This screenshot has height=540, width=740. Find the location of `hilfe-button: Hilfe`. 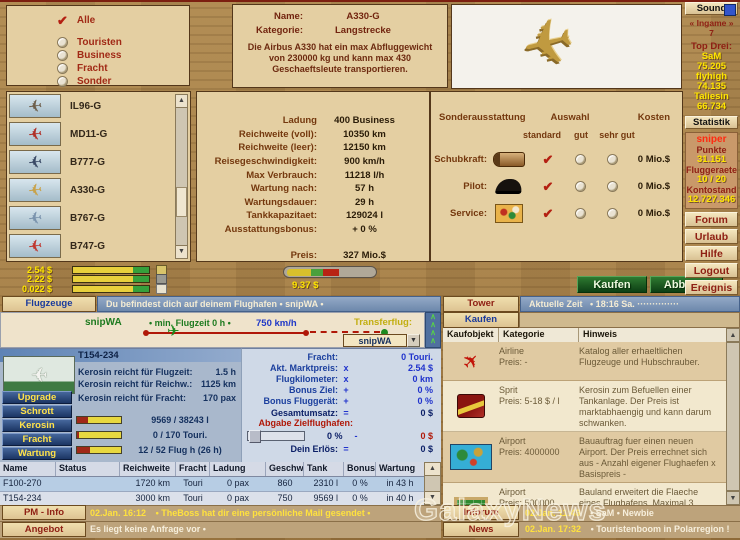

hilfe-button: Hilfe is located at coordinates (711, 253).